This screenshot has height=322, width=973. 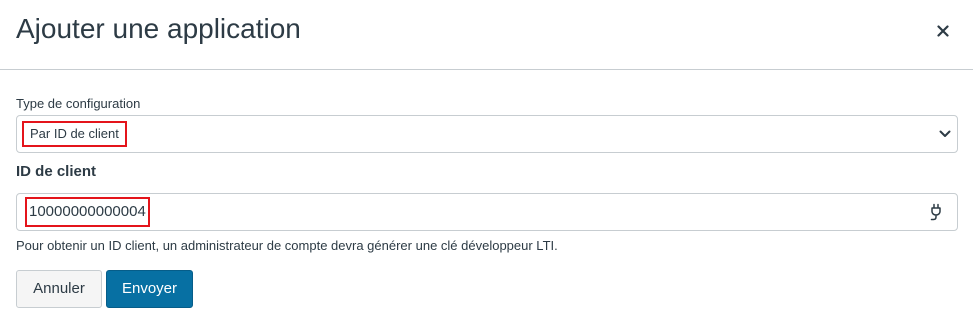 What do you see at coordinates (78, 103) in the screenshot?
I see `config-type-label: Type de configuration` at bounding box center [78, 103].